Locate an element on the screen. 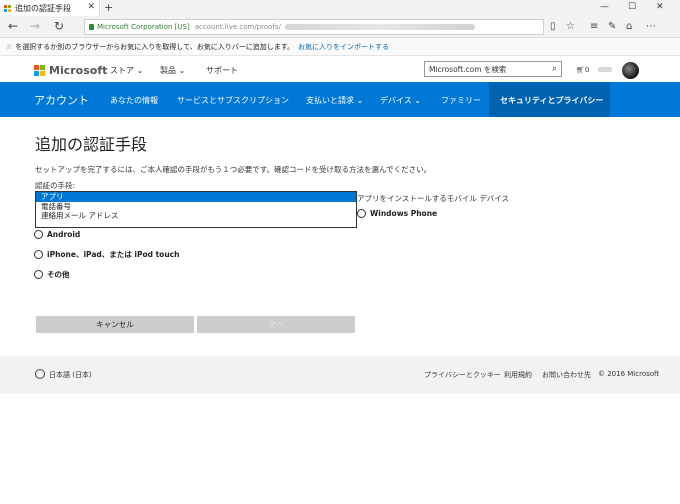 This screenshot has width=680, height=504. radio-iphone: iPhone、iPad、または iPod touch is located at coordinates (106, 254).